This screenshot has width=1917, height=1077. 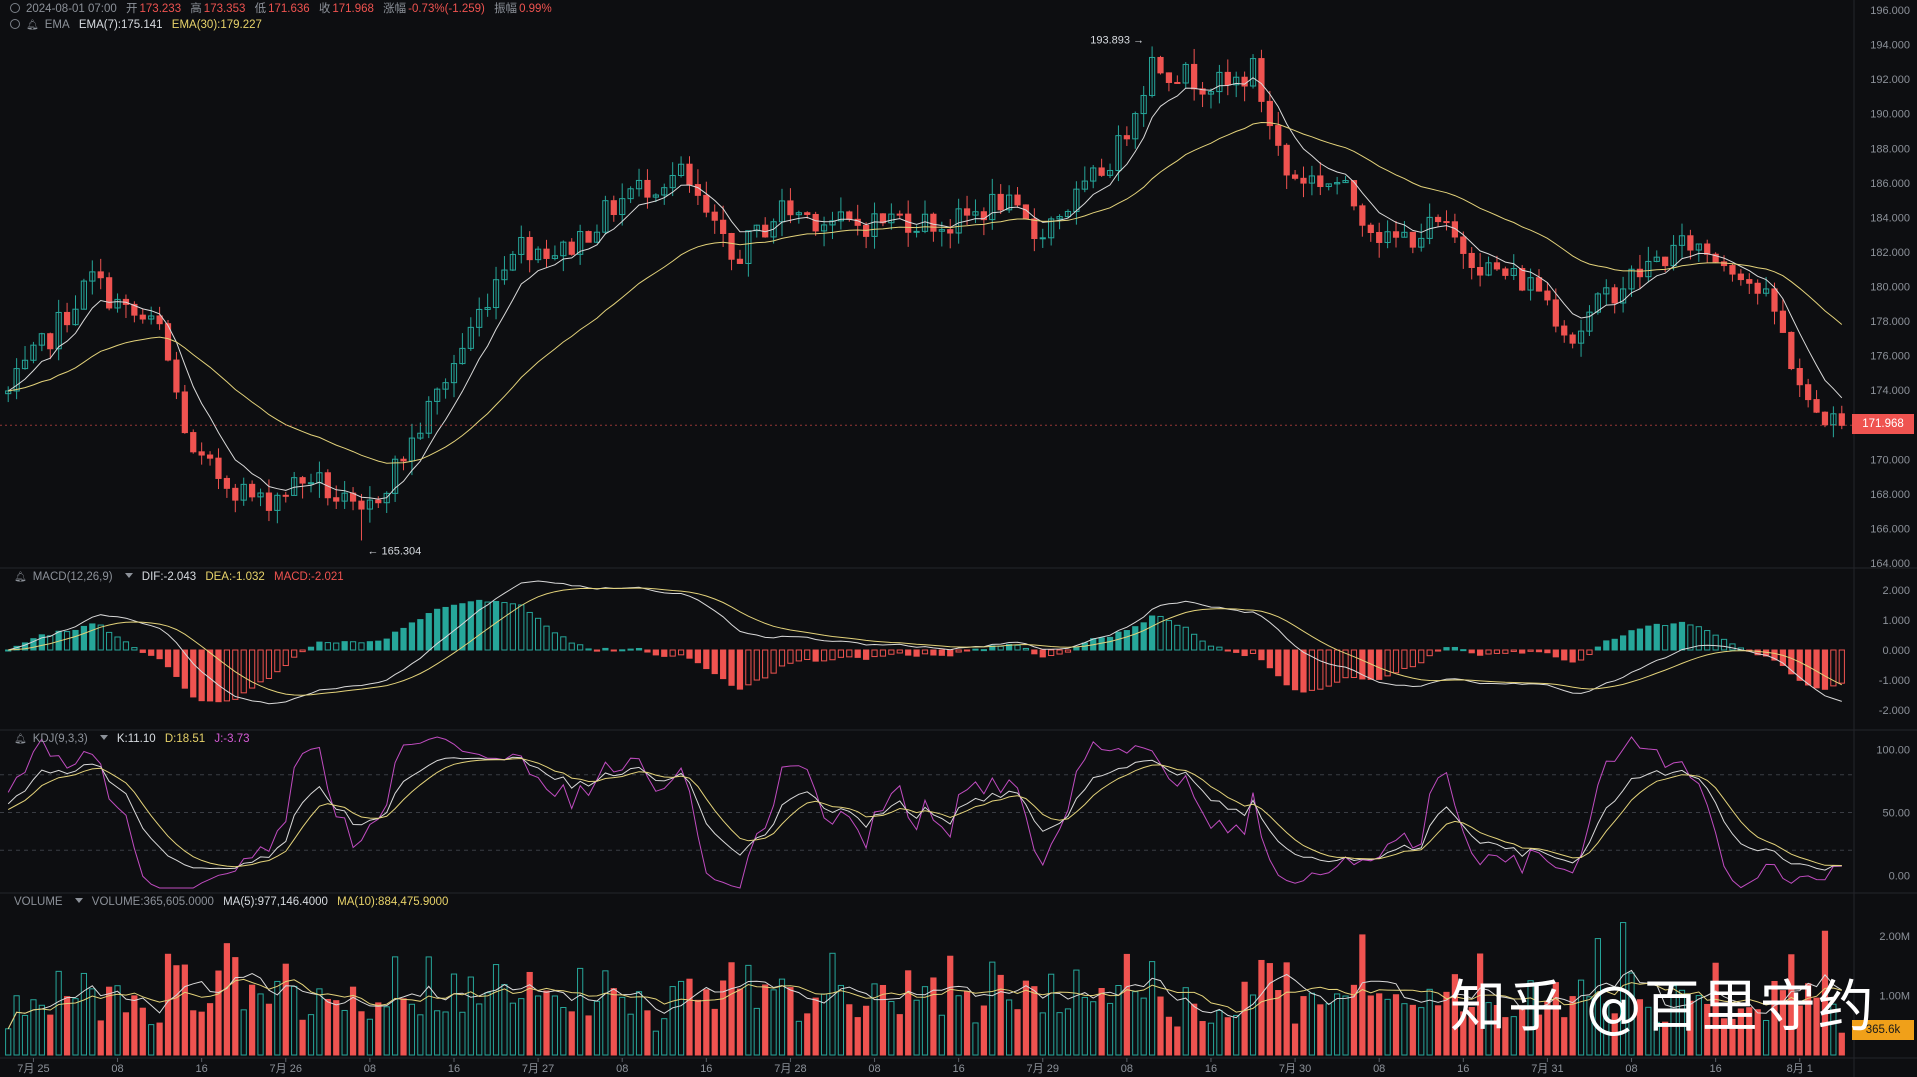 What do you see at coordinates (1894, 937) in the screenshot?
I see `volume-axis-tick: 2.00M` at bounding box center [1894, 937].